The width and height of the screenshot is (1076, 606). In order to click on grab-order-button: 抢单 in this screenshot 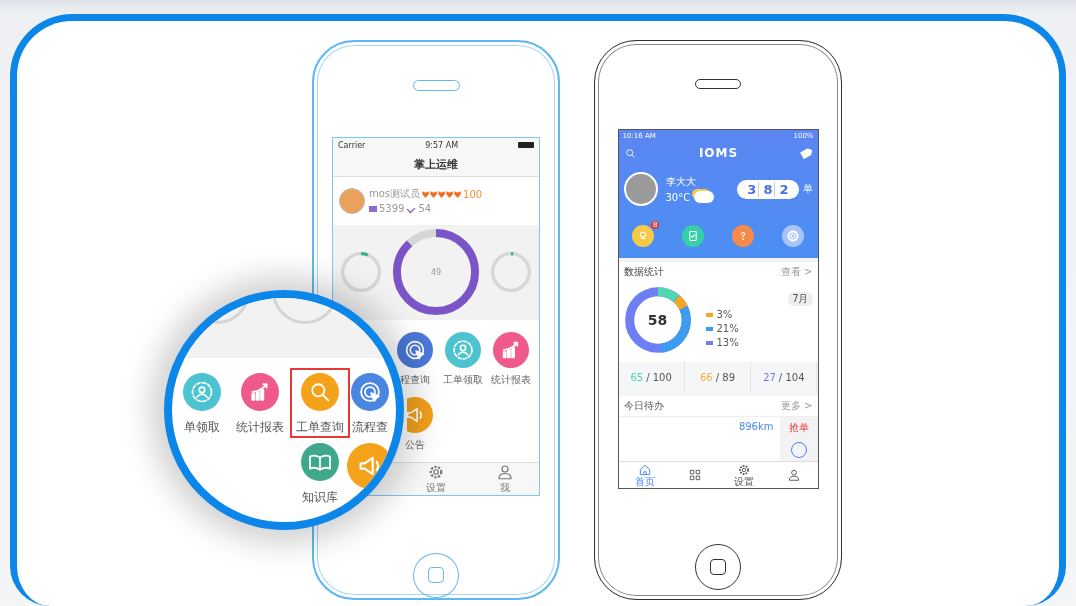, I will do `click(798, 427)`.